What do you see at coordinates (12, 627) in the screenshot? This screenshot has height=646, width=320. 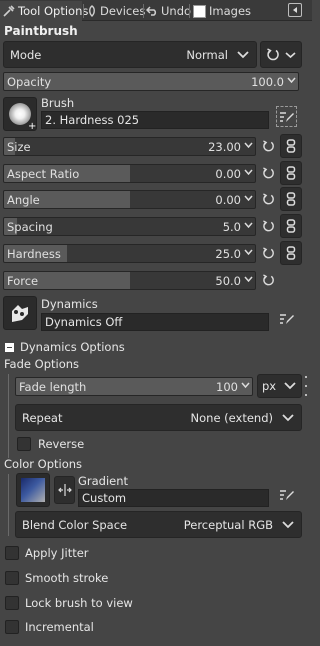 I see `incremental-checkbox-box` at bounding box center [12, 627].